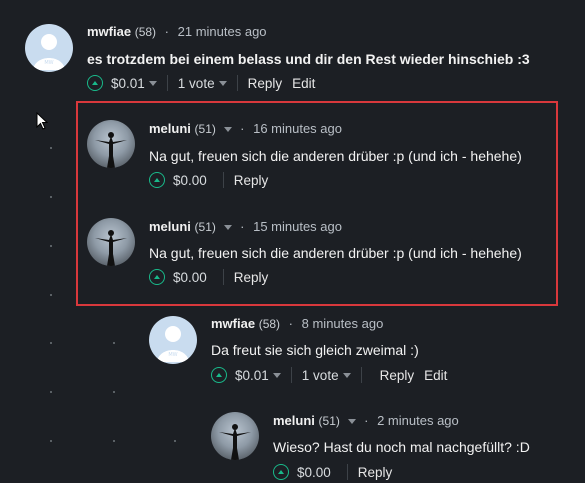 Image resolution: width=585 pixels, height=483 pixels. What do you see at coordinates (297, 226) in the screenshot?
I see `timestamp: 15 minutes ago` at bounding box center [297, 226].